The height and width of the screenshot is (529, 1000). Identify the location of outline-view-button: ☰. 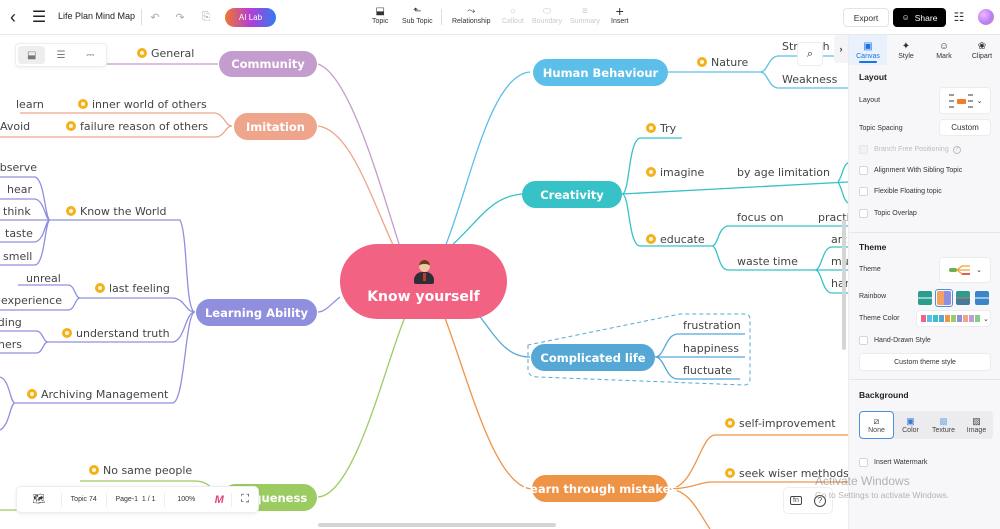
(60, 55).